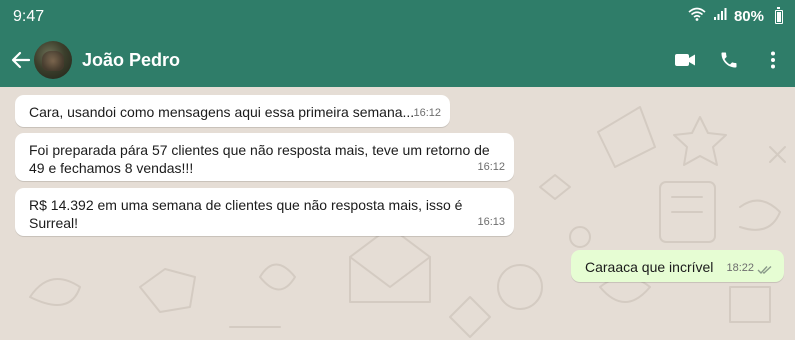  I want to click on battery-icon, so click(779, 15).